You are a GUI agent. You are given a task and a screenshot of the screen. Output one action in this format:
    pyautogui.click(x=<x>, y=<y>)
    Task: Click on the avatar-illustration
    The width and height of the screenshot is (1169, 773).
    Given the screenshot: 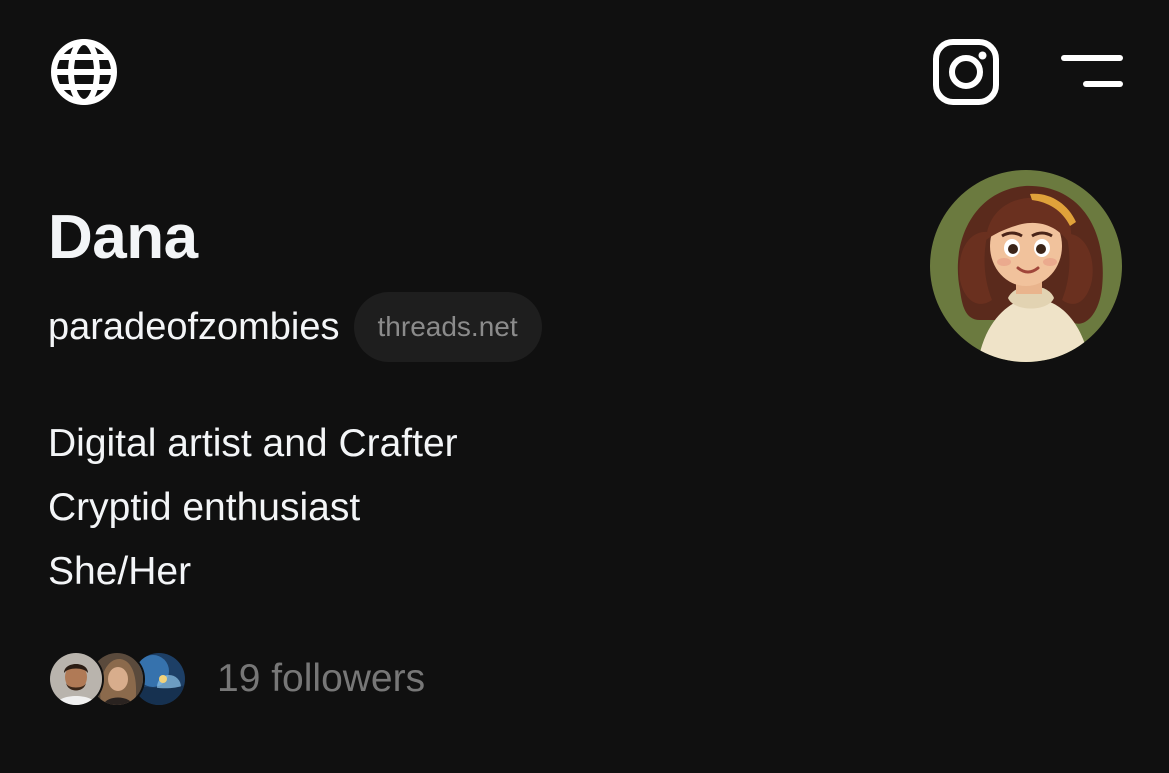 What is the action you would take?
    pyautogui.click(x=1026, y=266)
    